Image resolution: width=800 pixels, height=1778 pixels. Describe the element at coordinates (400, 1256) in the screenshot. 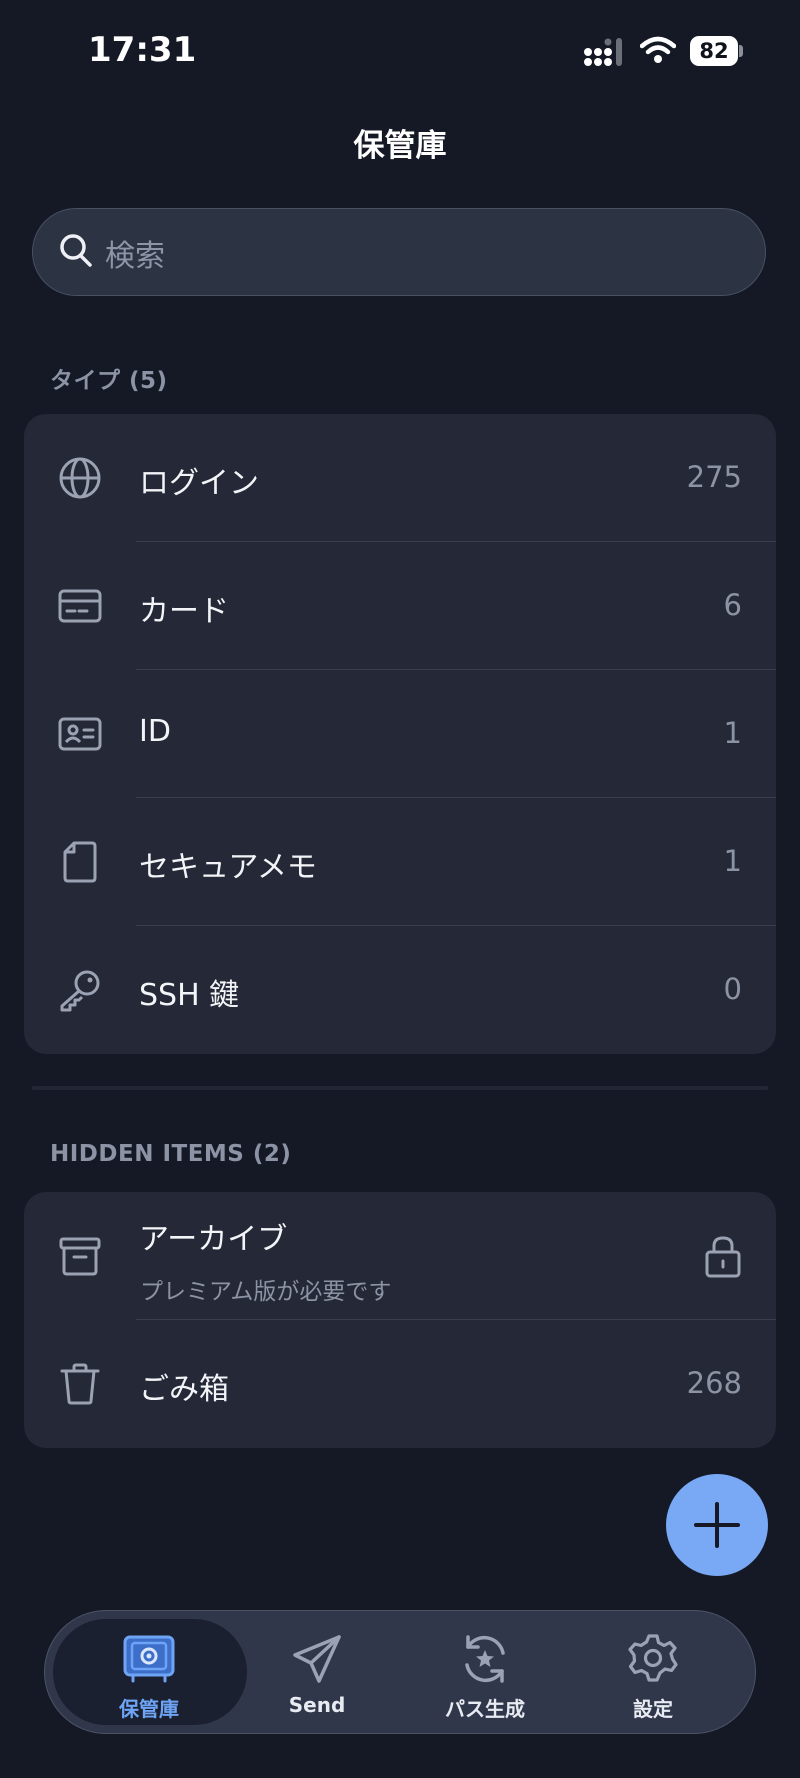

I see `hidden-item-archive: アーカイブ プレミアム版が必要です` at that location.